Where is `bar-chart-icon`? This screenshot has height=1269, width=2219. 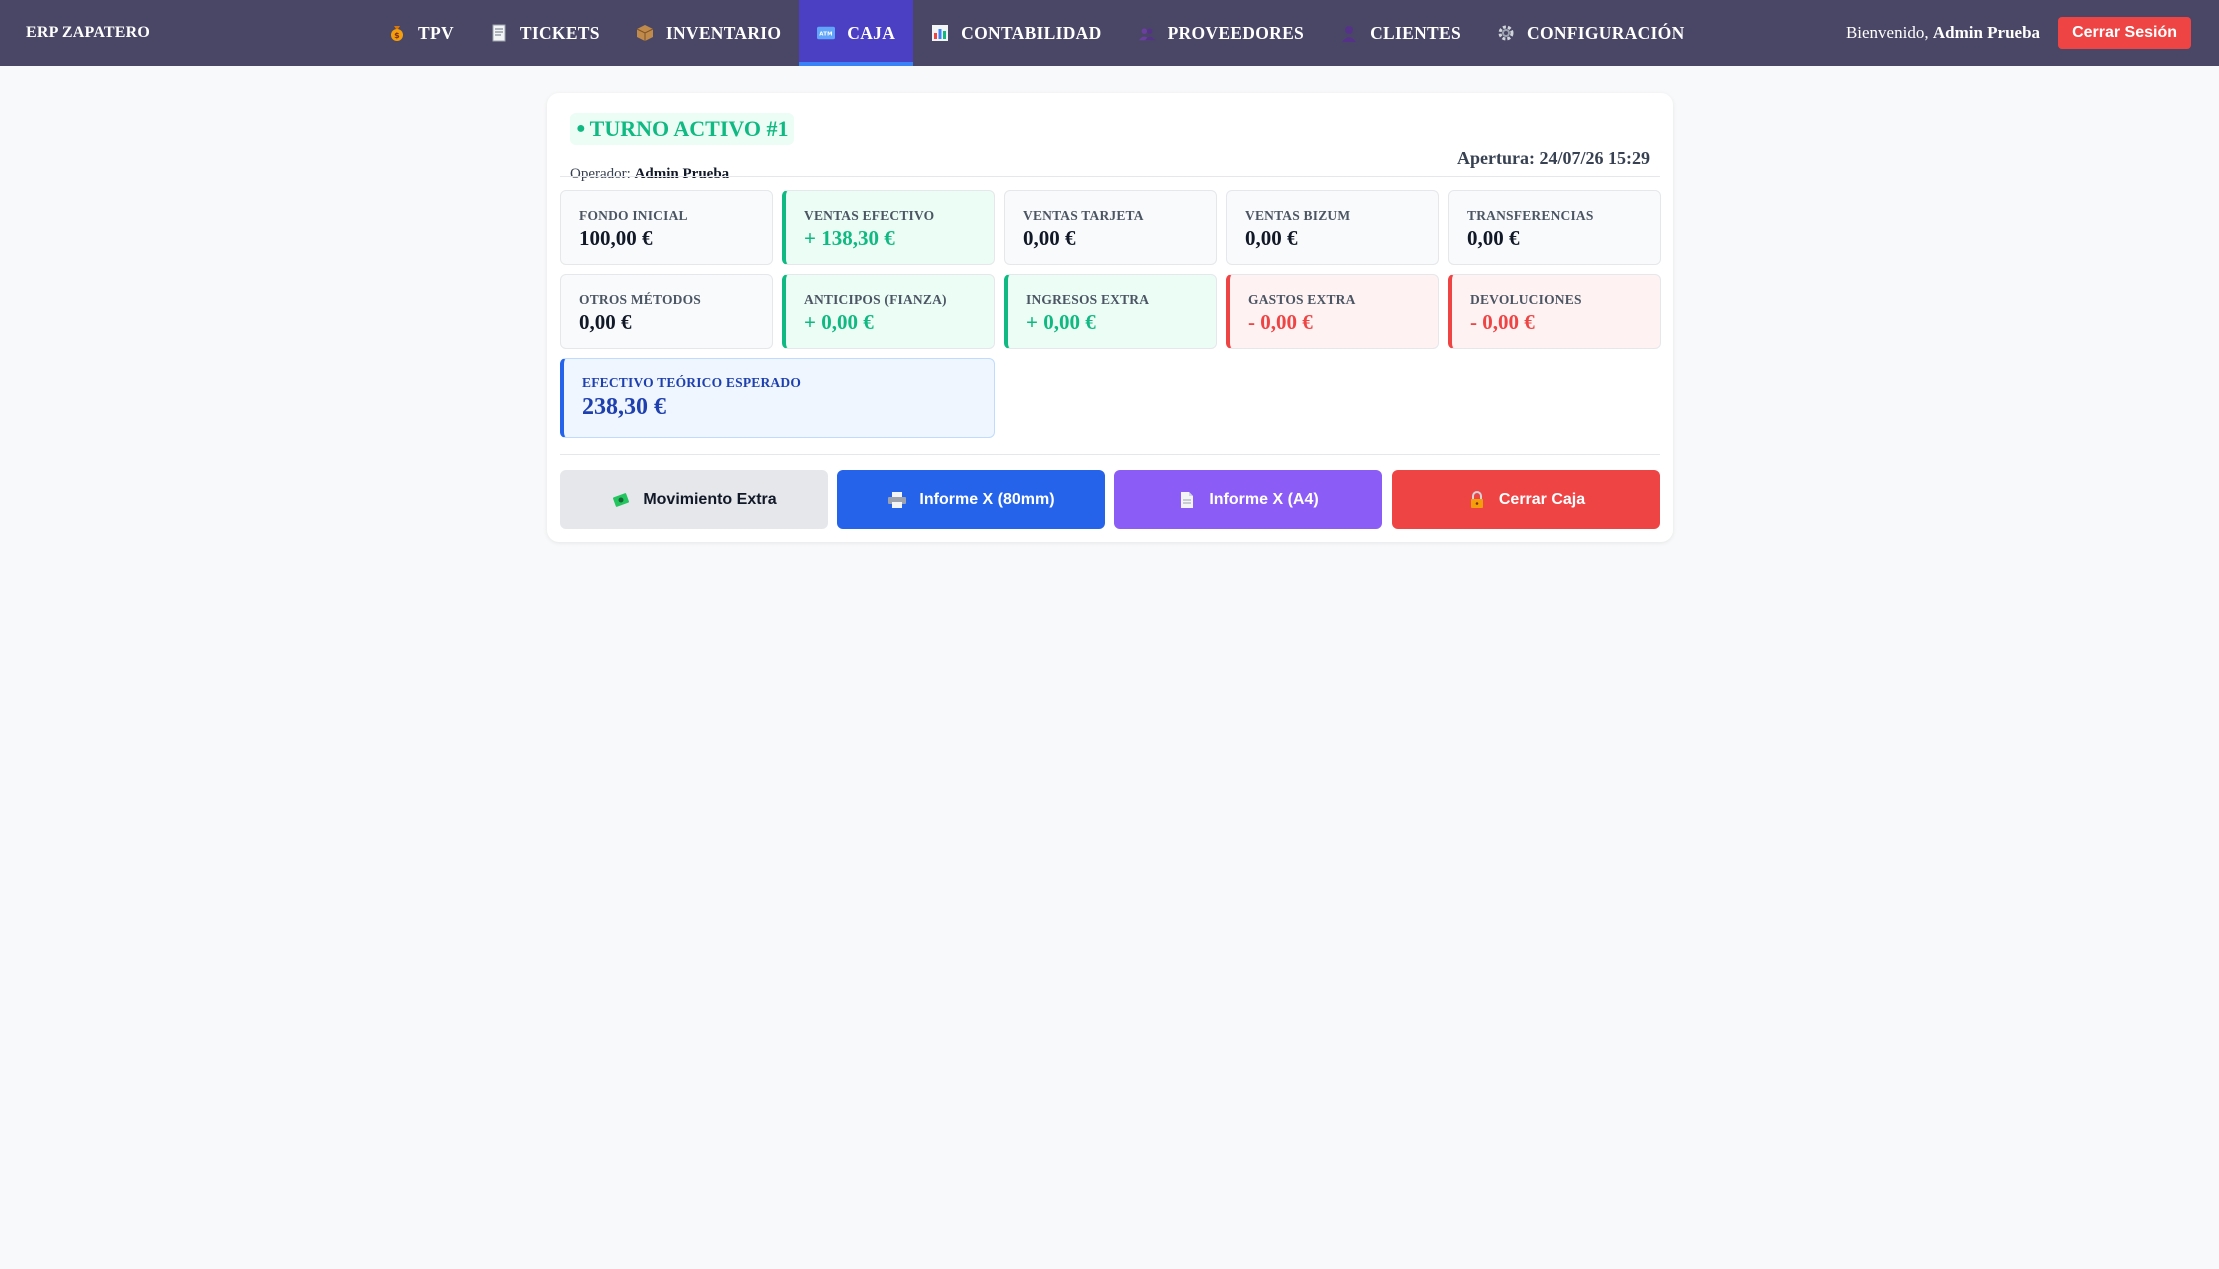 bar-chart-icon is located at coordinates (940, 33).